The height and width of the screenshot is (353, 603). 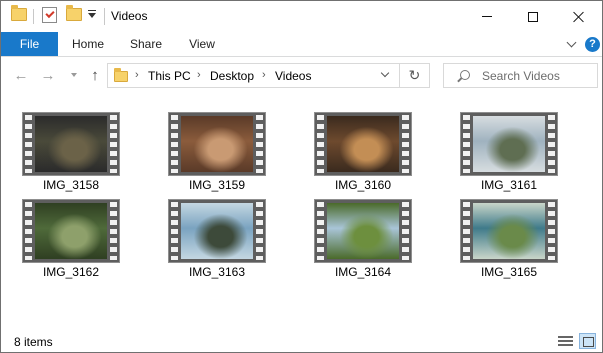 I want to click on title-bar: Videos, so click(x=301, y=16).